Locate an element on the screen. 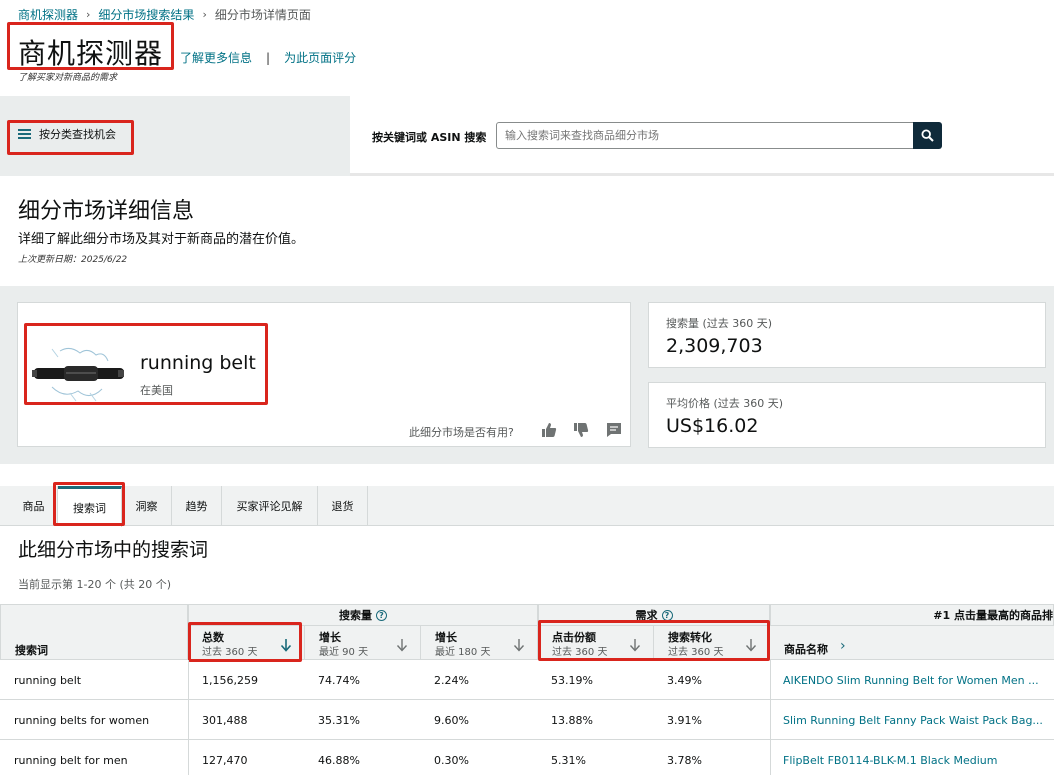 This screenshot has width=1054, height=775. cell-click-share: 5.31% is located at coordinates (568, 760).